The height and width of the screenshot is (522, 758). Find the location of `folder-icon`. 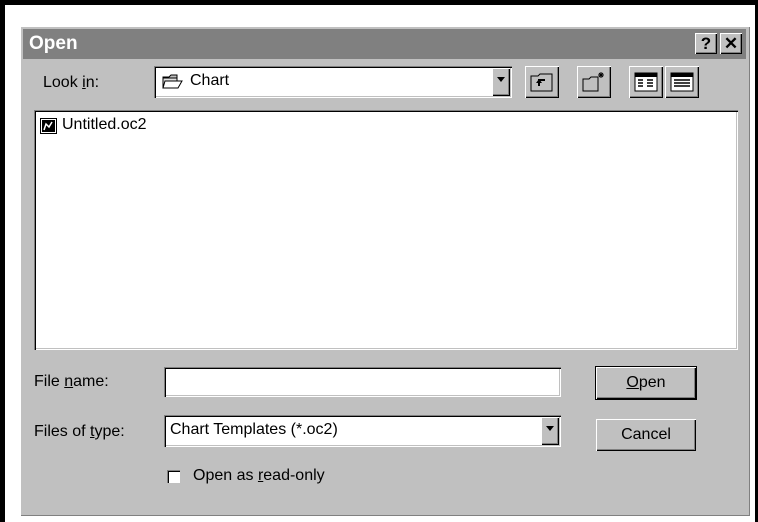

folder-icon is located at coordinates (173, 84).